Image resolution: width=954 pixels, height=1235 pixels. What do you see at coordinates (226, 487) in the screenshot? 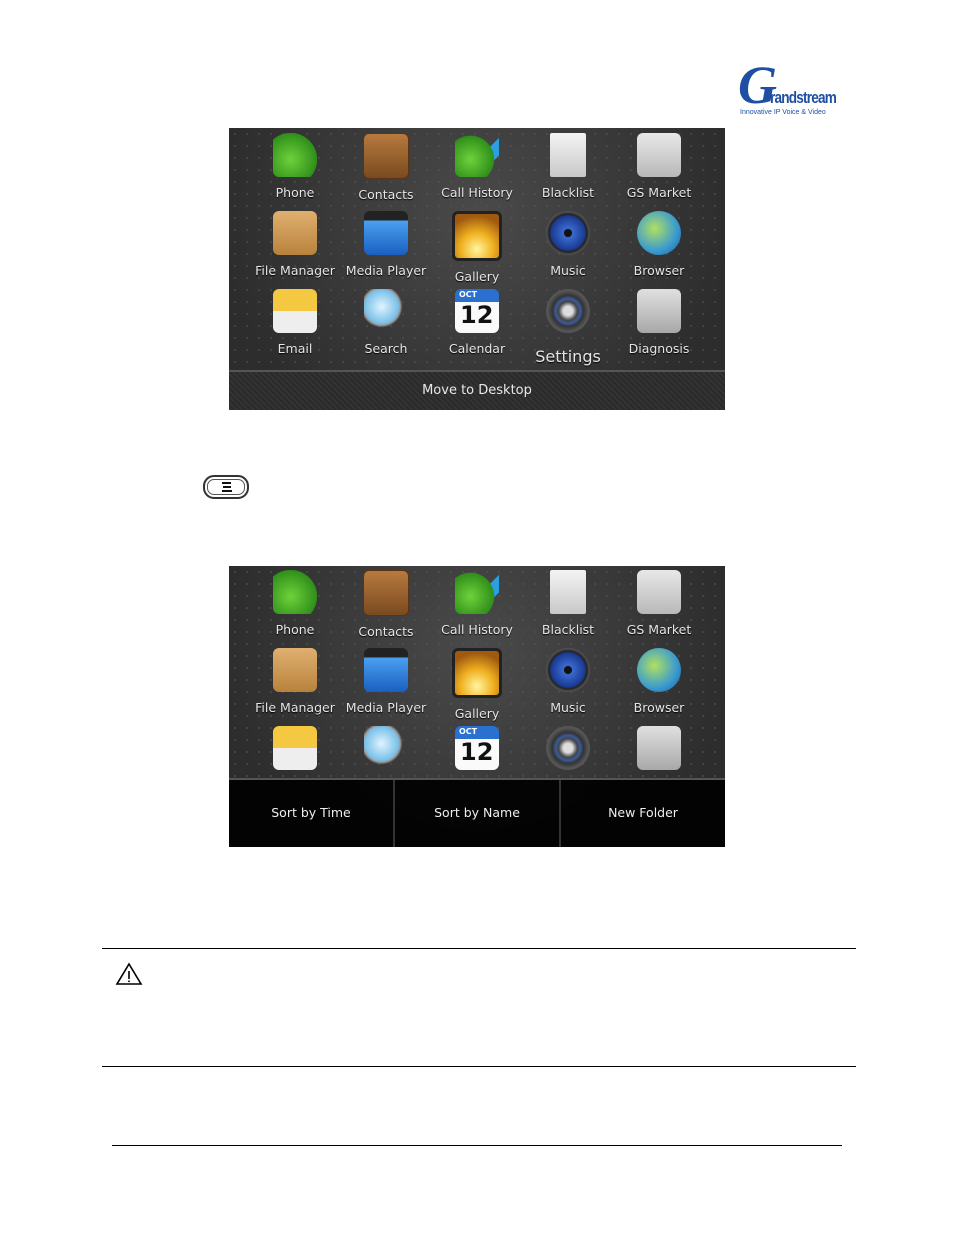
I see `menu-key-icon` at bounding box center [226, 487].